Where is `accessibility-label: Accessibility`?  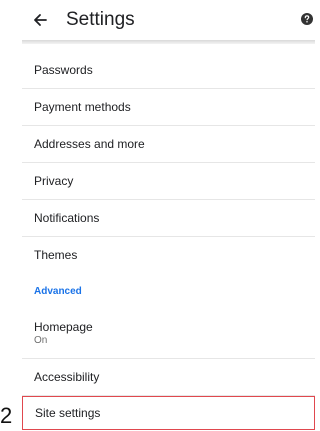 accessibility-label: Accessibility is located at coordinates (67, 376).